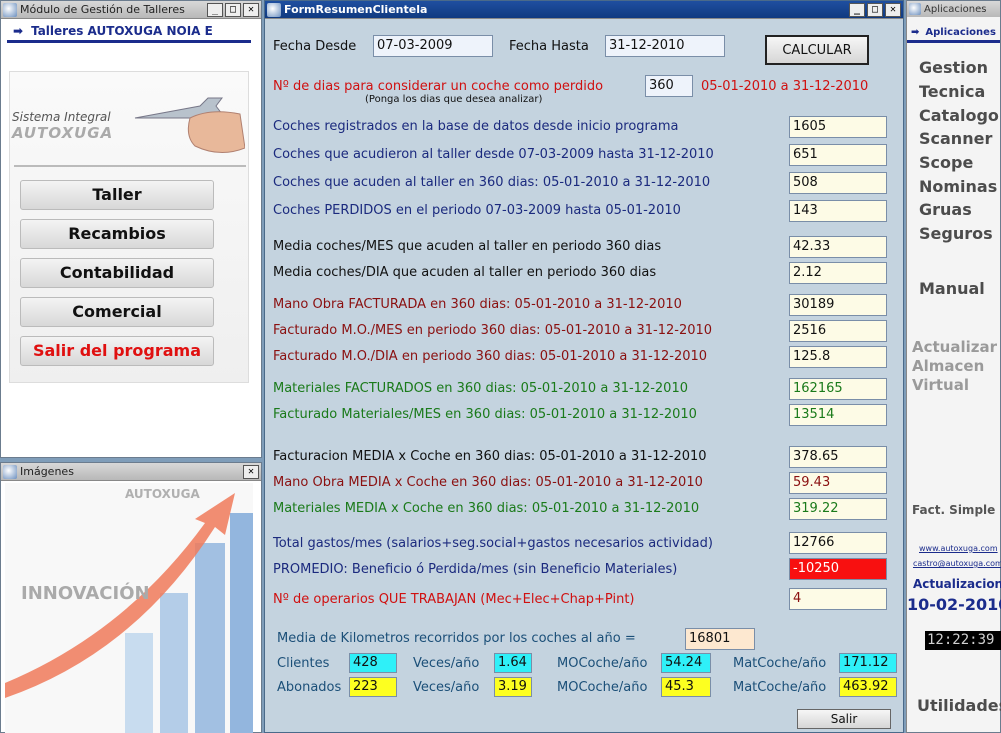 Image resolution: width=1001 pixels, height=733 pixels. I want to click on salir-button: Salir, so click(844, 719).